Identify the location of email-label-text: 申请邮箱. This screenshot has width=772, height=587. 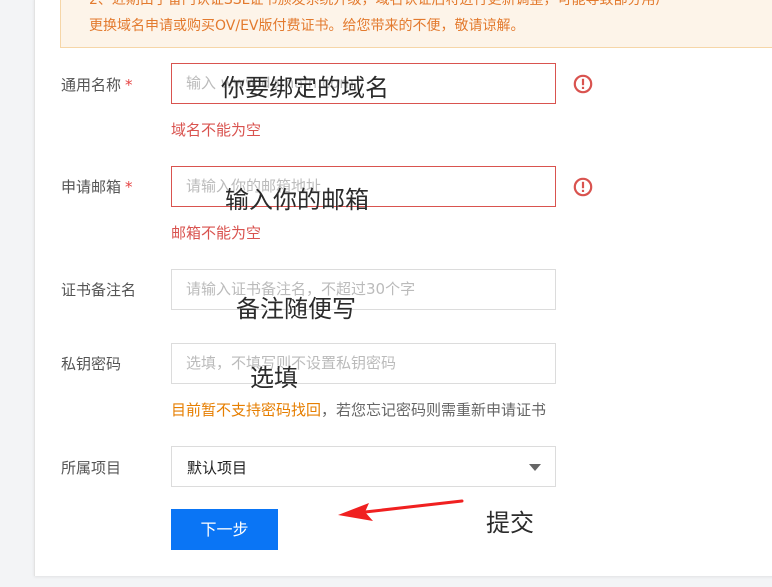
(91, 187).